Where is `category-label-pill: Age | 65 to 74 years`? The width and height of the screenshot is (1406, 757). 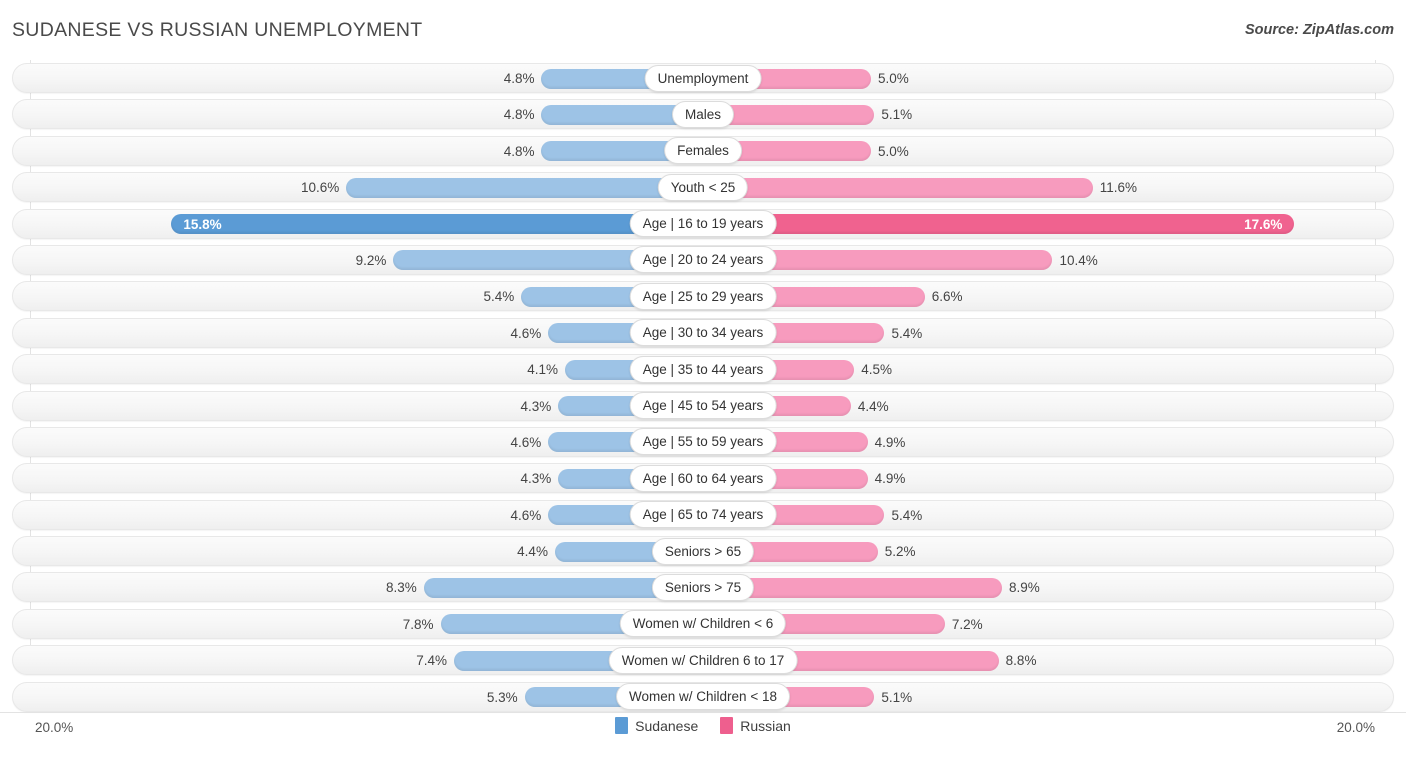 category-label-pill: Age | 65 to 74 years is located at coordinates (703, 515).